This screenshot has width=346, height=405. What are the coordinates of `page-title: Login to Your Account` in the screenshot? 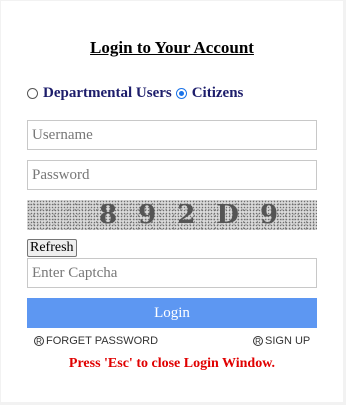 It's located at (172, 47).